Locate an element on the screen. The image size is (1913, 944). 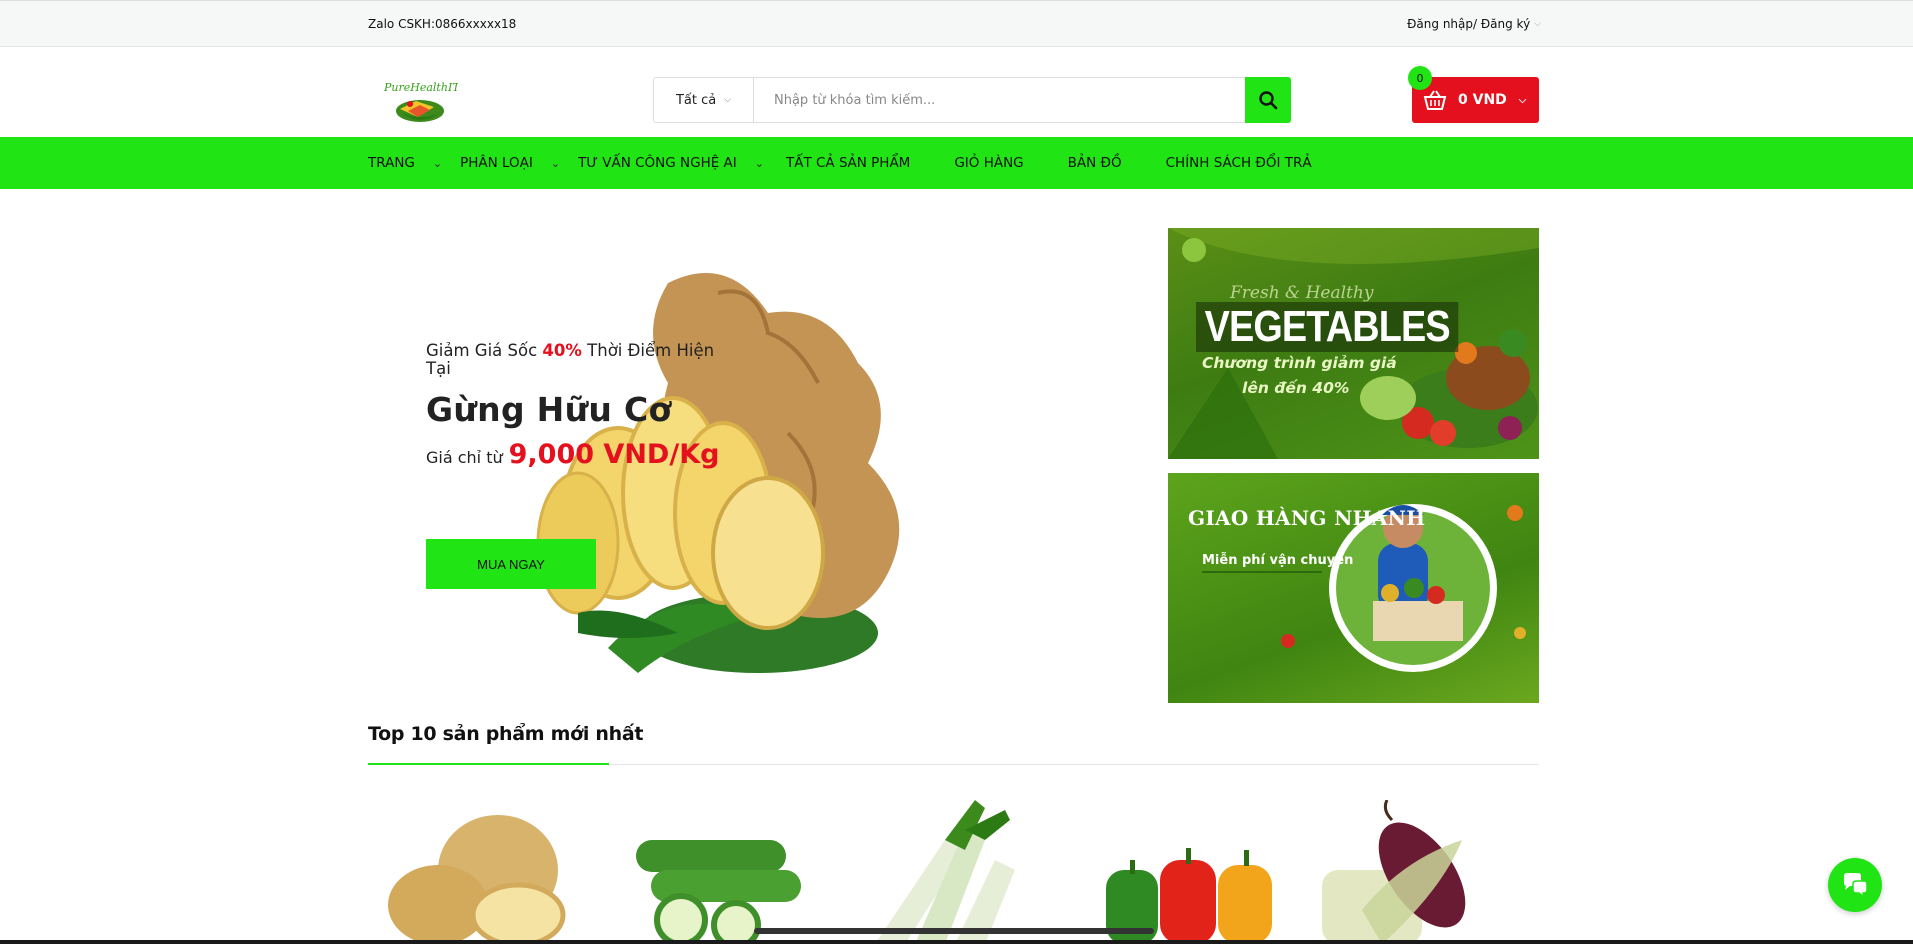
search-input is located at coordinates (999, 100).